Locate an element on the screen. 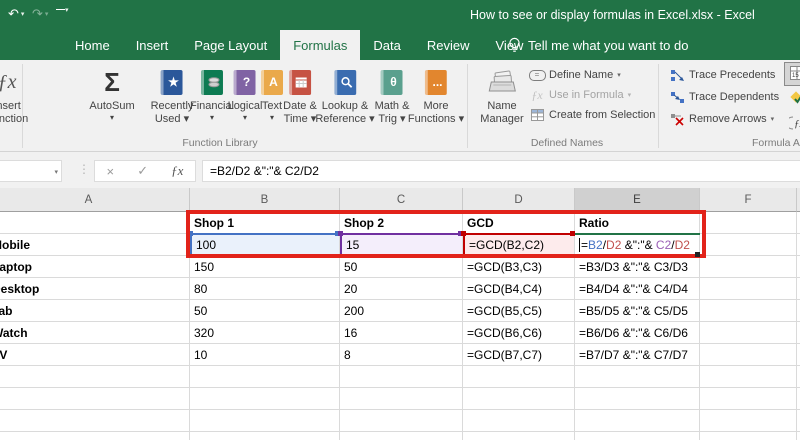  cell-F6 is located at coordinates (748, 333).